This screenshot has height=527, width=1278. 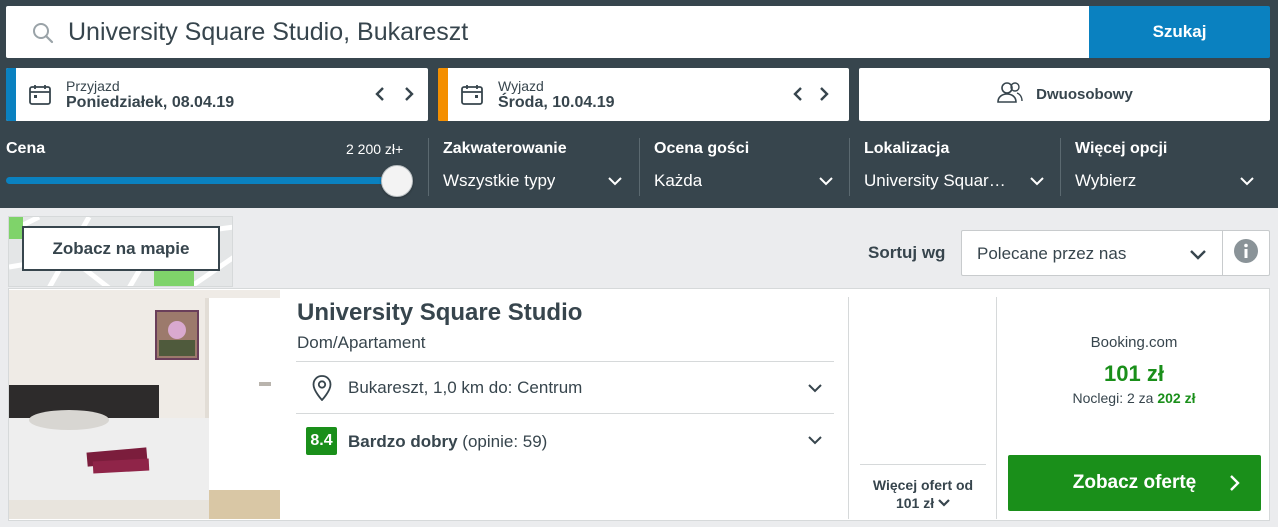 What do you see at coordinates (1176, 398) in the screenshot?
I see `deal-total-price: 202 zł` at bounding box center [1176, 398].